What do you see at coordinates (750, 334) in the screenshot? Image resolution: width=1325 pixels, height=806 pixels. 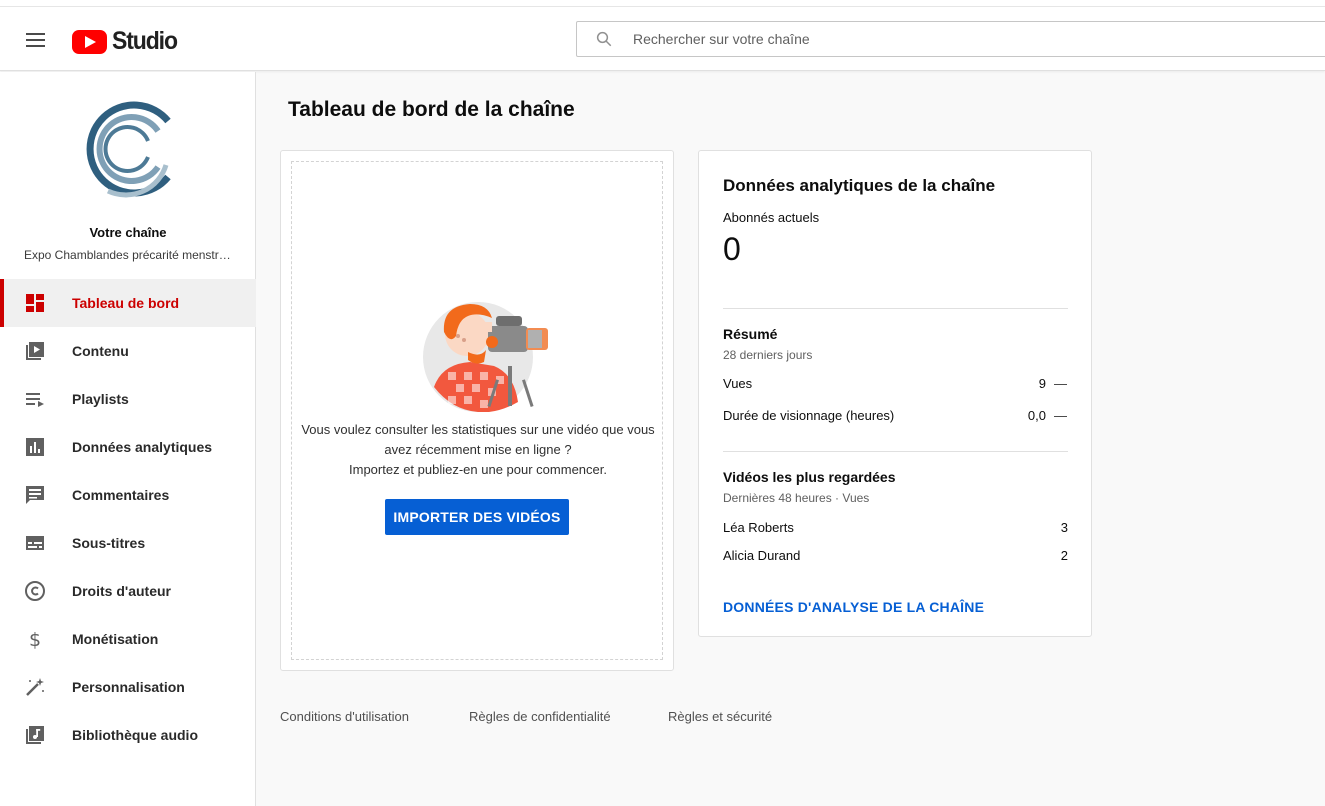 I see `summary-title: Résumé` at bounding box center [750, 334].